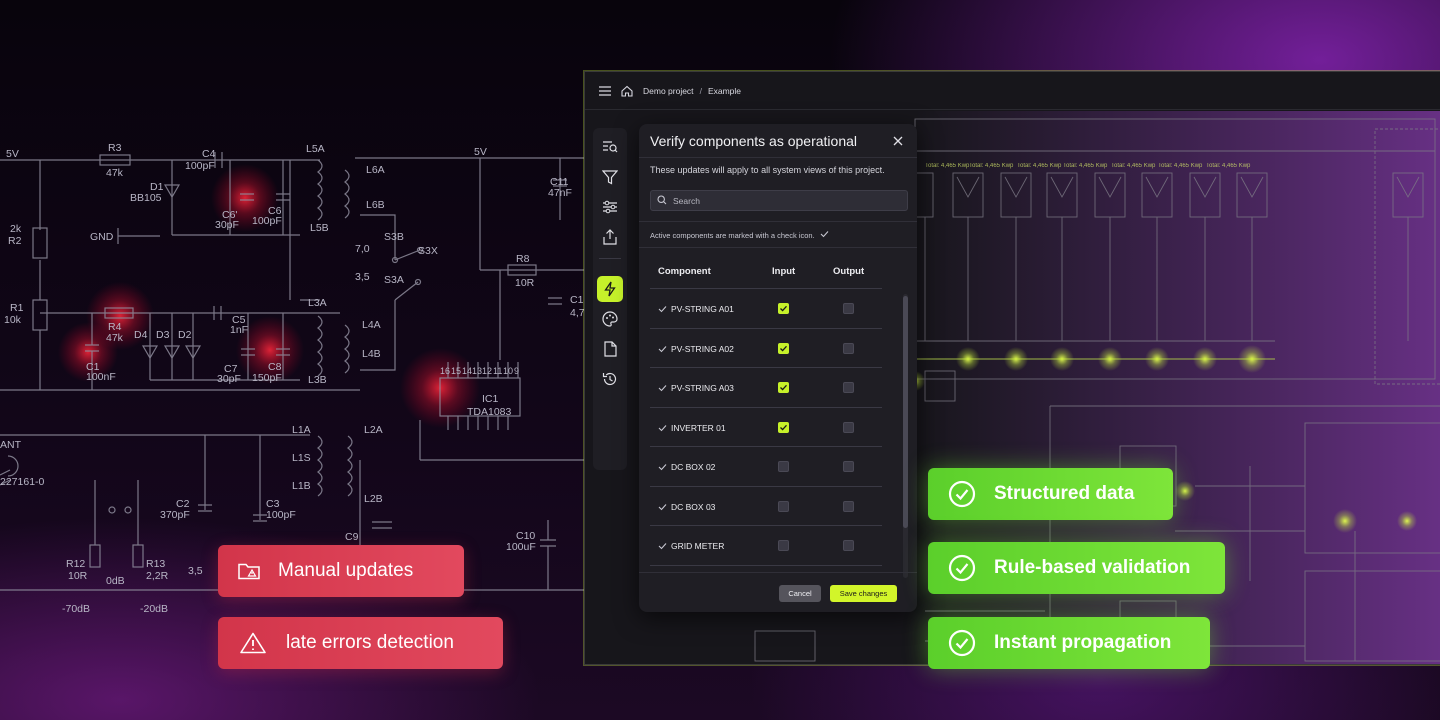 This screenshot has width=1440, height=720. I want to click on breadcrumb-project: Demo project, so click(668, 91).